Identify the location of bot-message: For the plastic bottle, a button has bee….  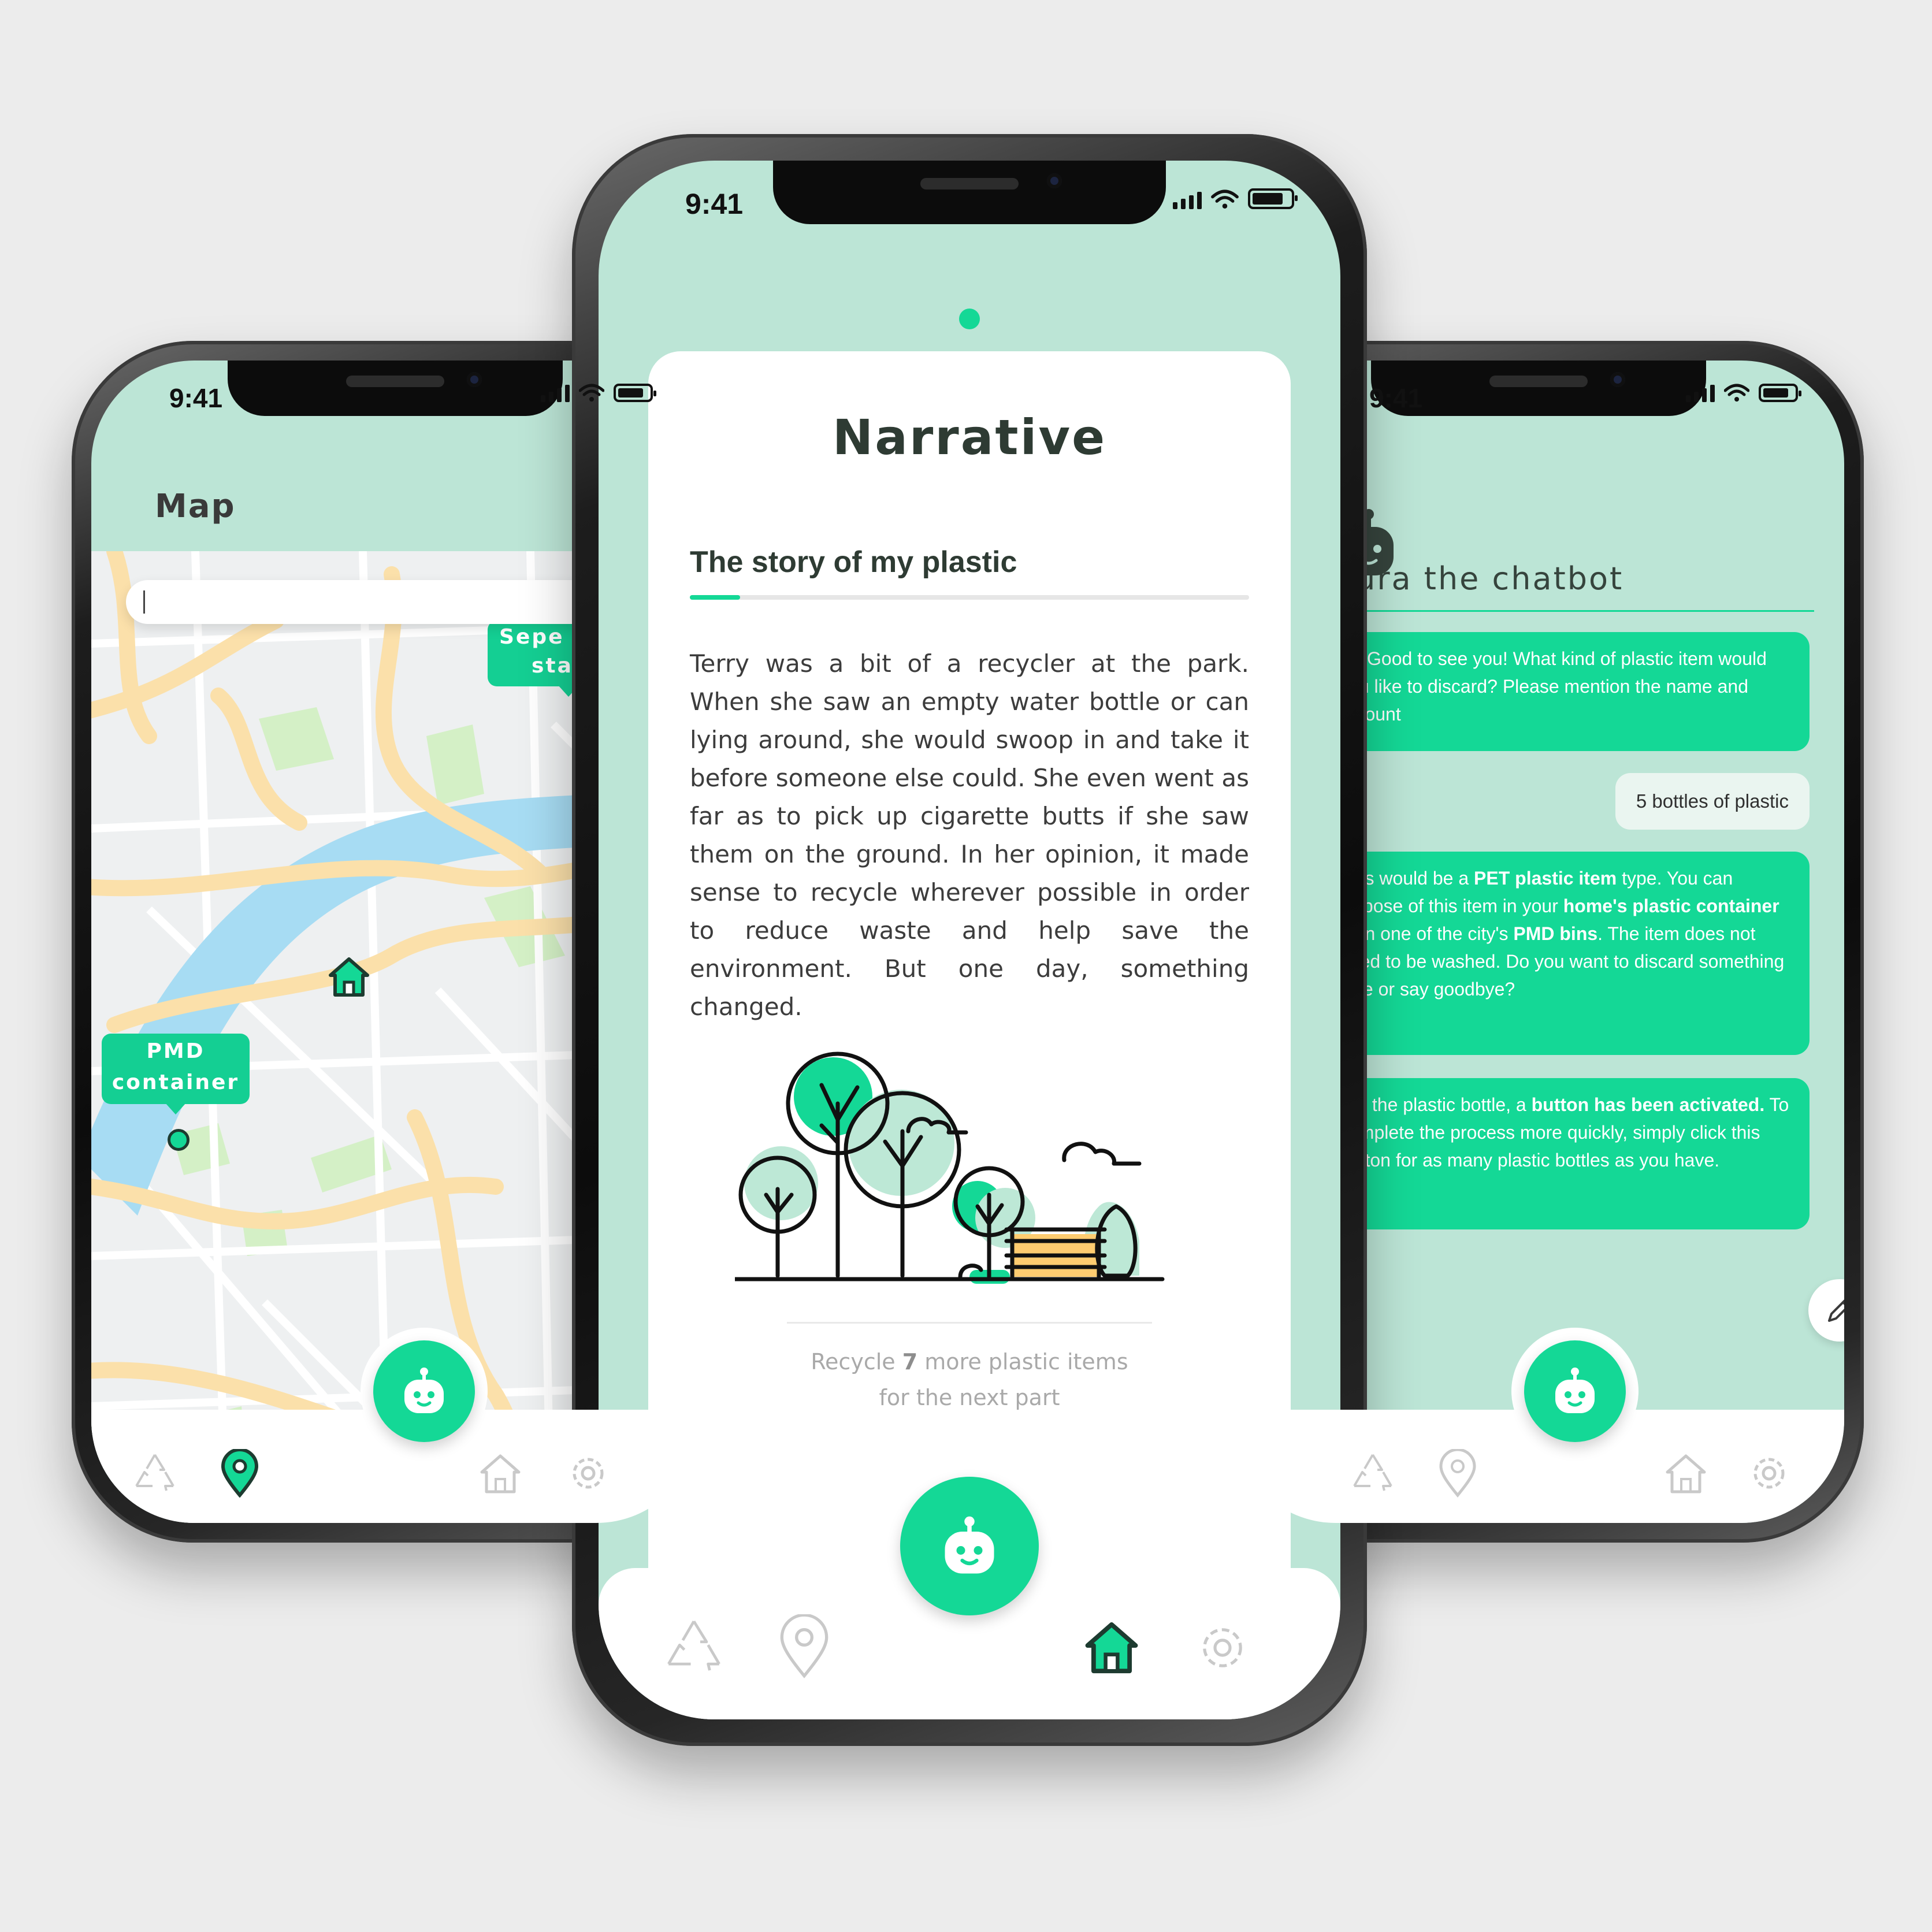
(1563, 1153).